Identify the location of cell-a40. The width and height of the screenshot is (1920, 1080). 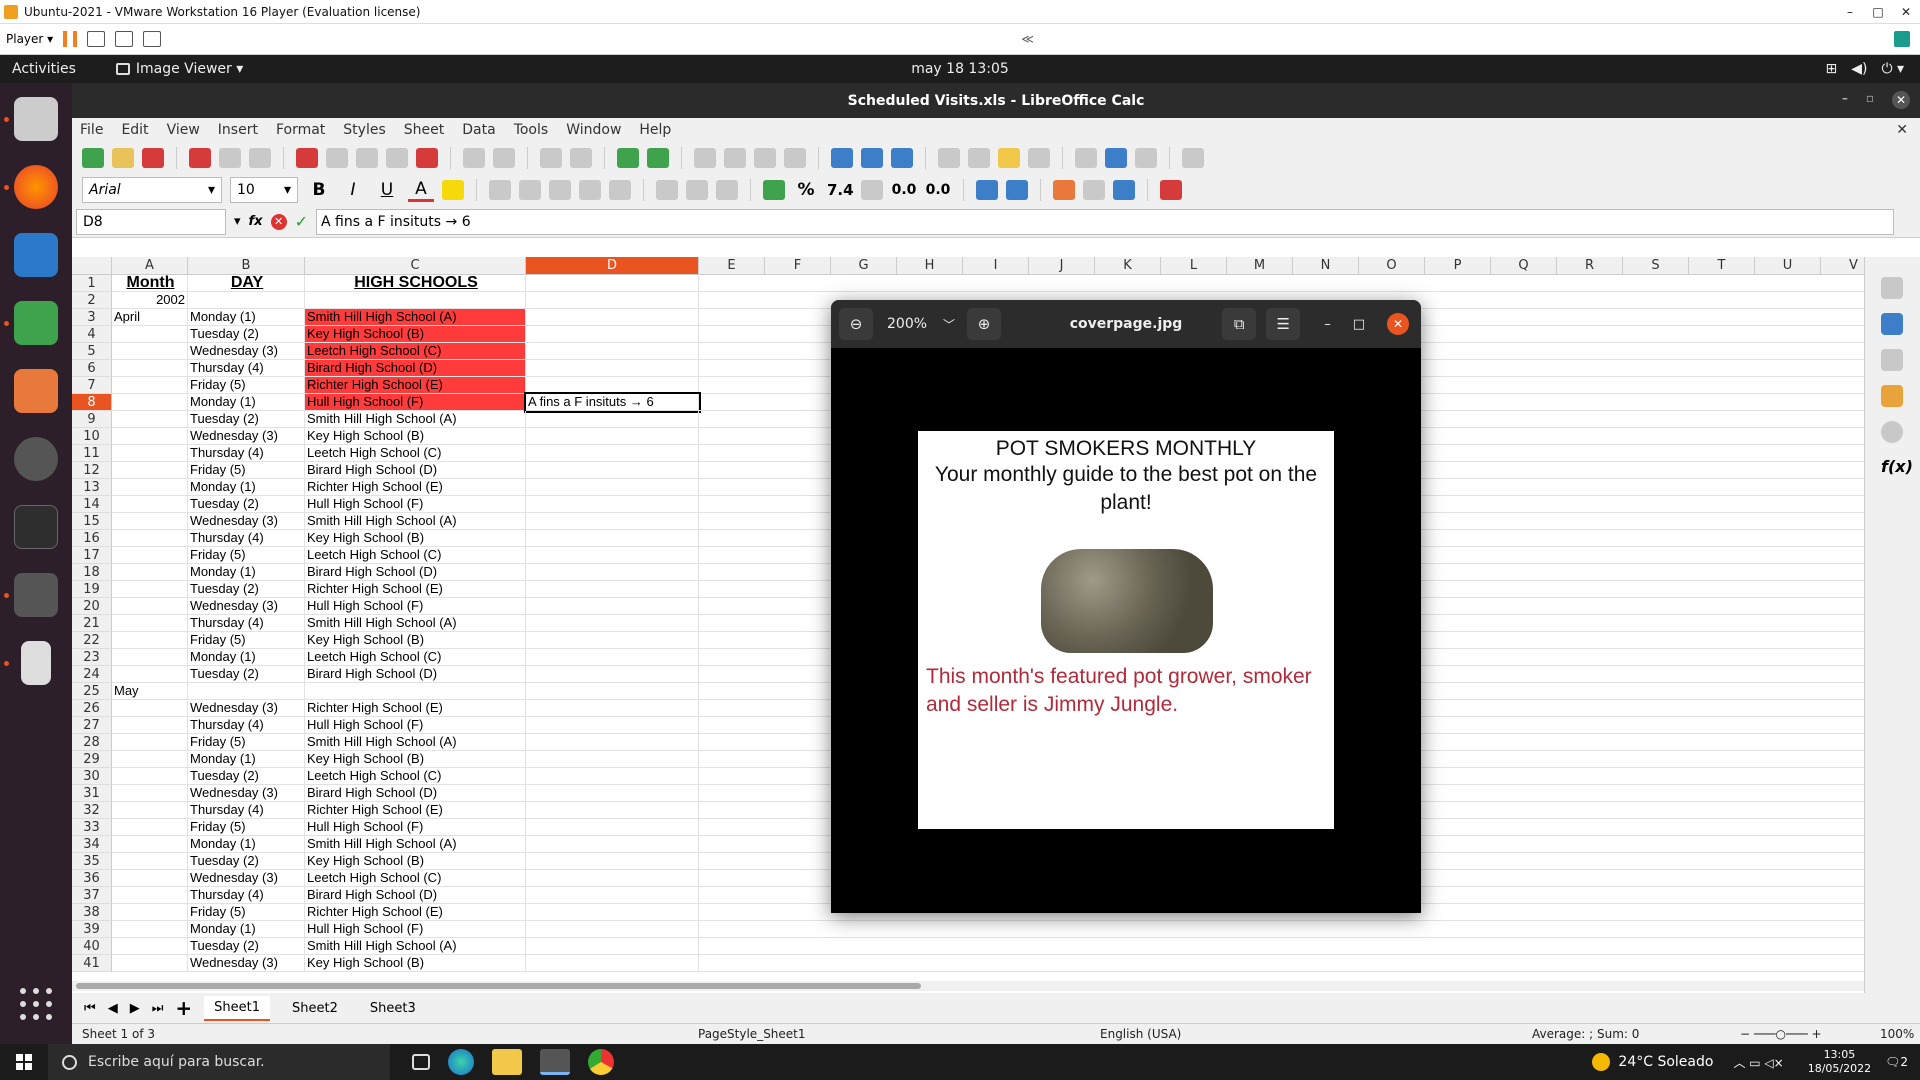
(150, 946).